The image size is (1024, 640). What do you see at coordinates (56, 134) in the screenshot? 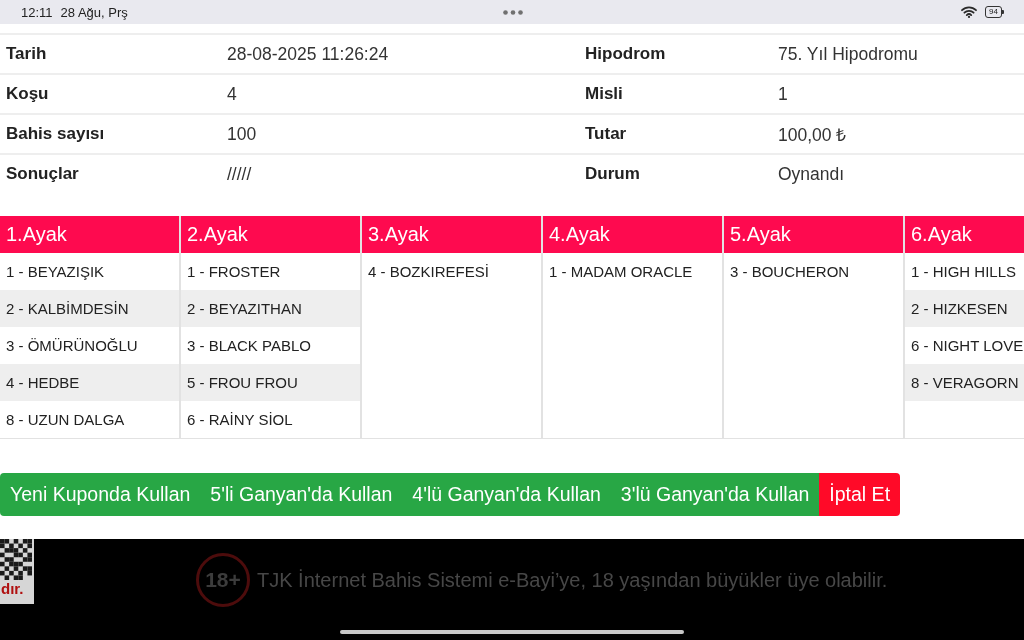
I see `field-label: Bahis sayısı` at bounding box center [56, 134].